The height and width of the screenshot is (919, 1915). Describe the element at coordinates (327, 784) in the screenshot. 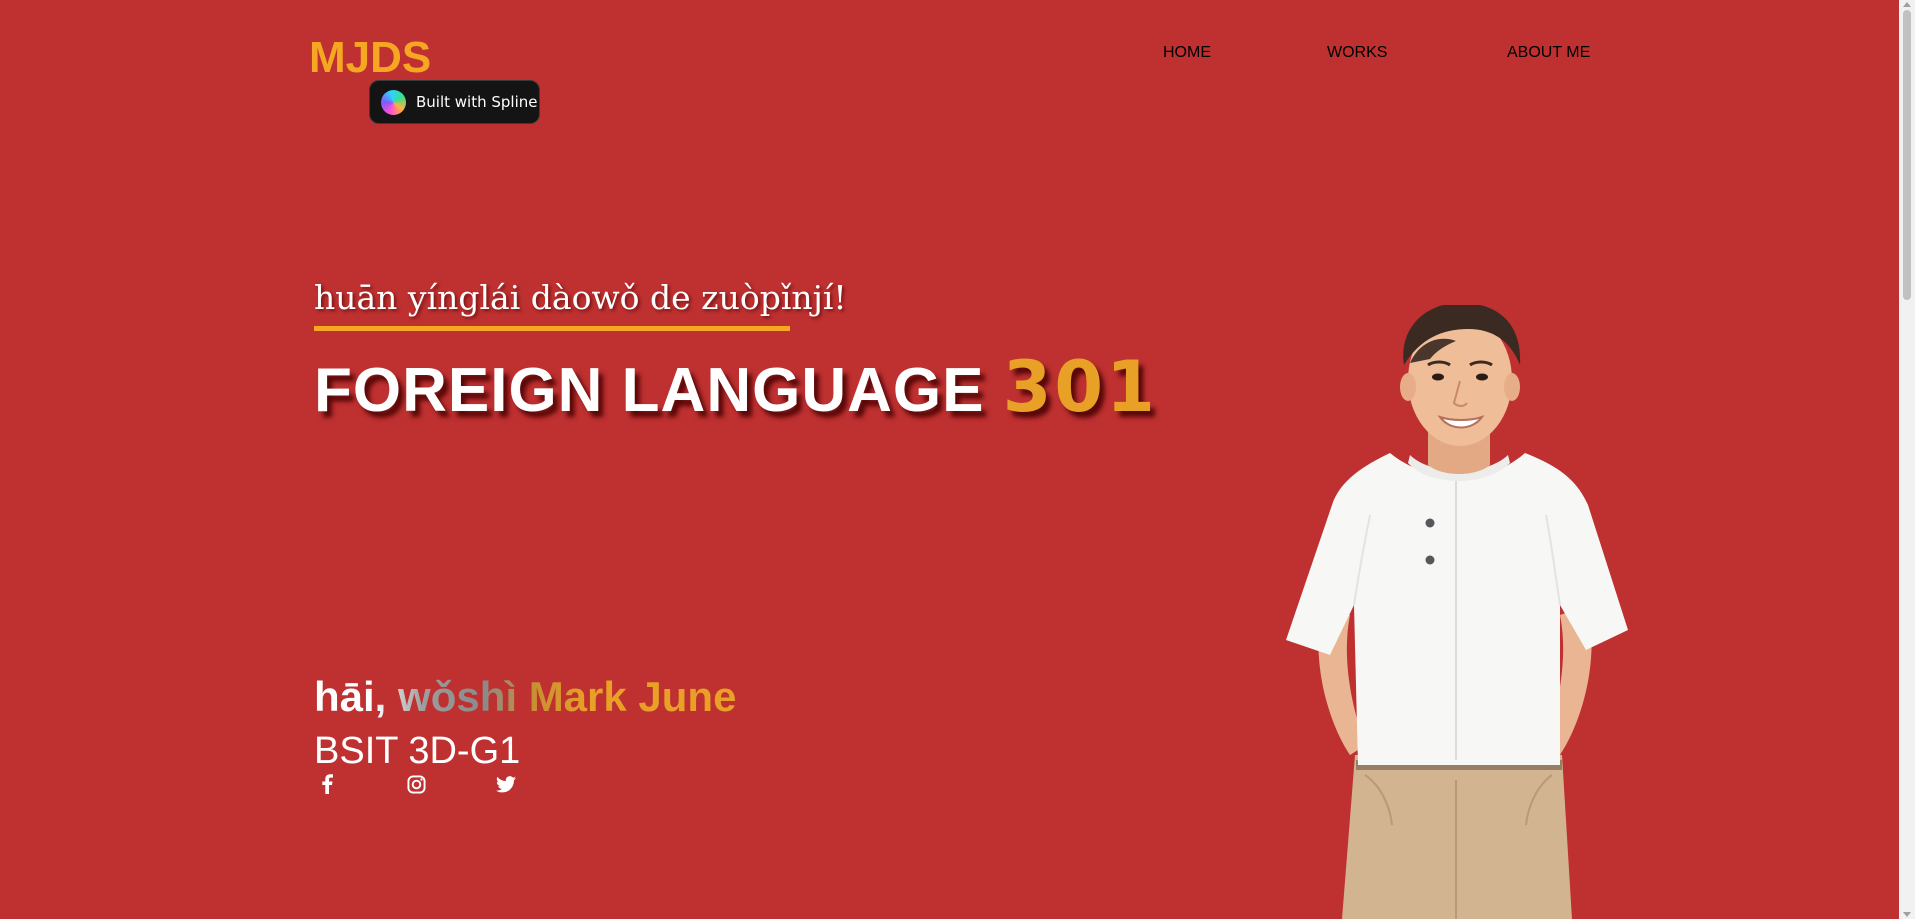

I see `facebook-icon` at that location.